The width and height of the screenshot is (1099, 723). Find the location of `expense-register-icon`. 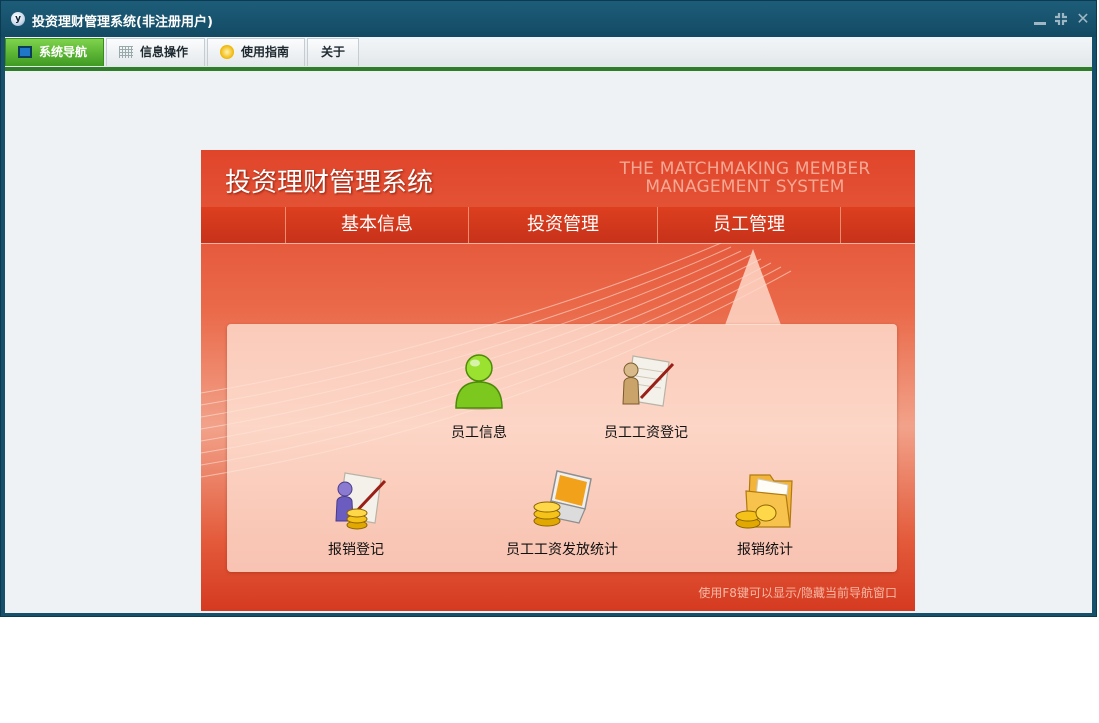

expense-register-icon is located at coordinates (361, 501).